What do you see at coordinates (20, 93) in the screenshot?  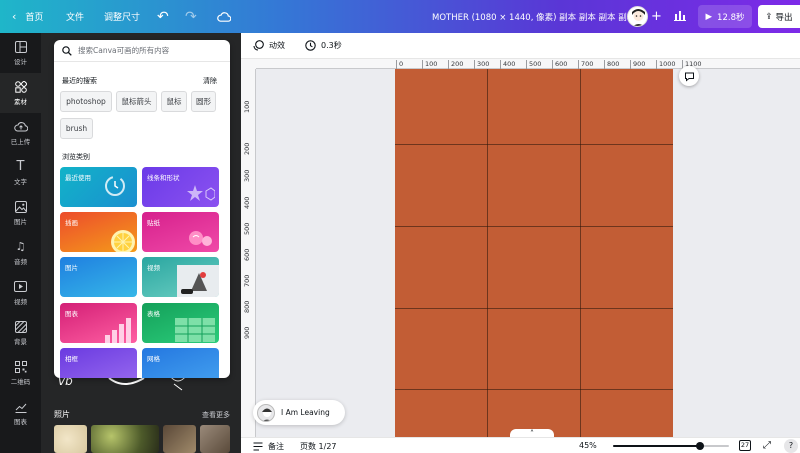 I see `rail-item-elements: 素材` at bounding box center [20, 93].